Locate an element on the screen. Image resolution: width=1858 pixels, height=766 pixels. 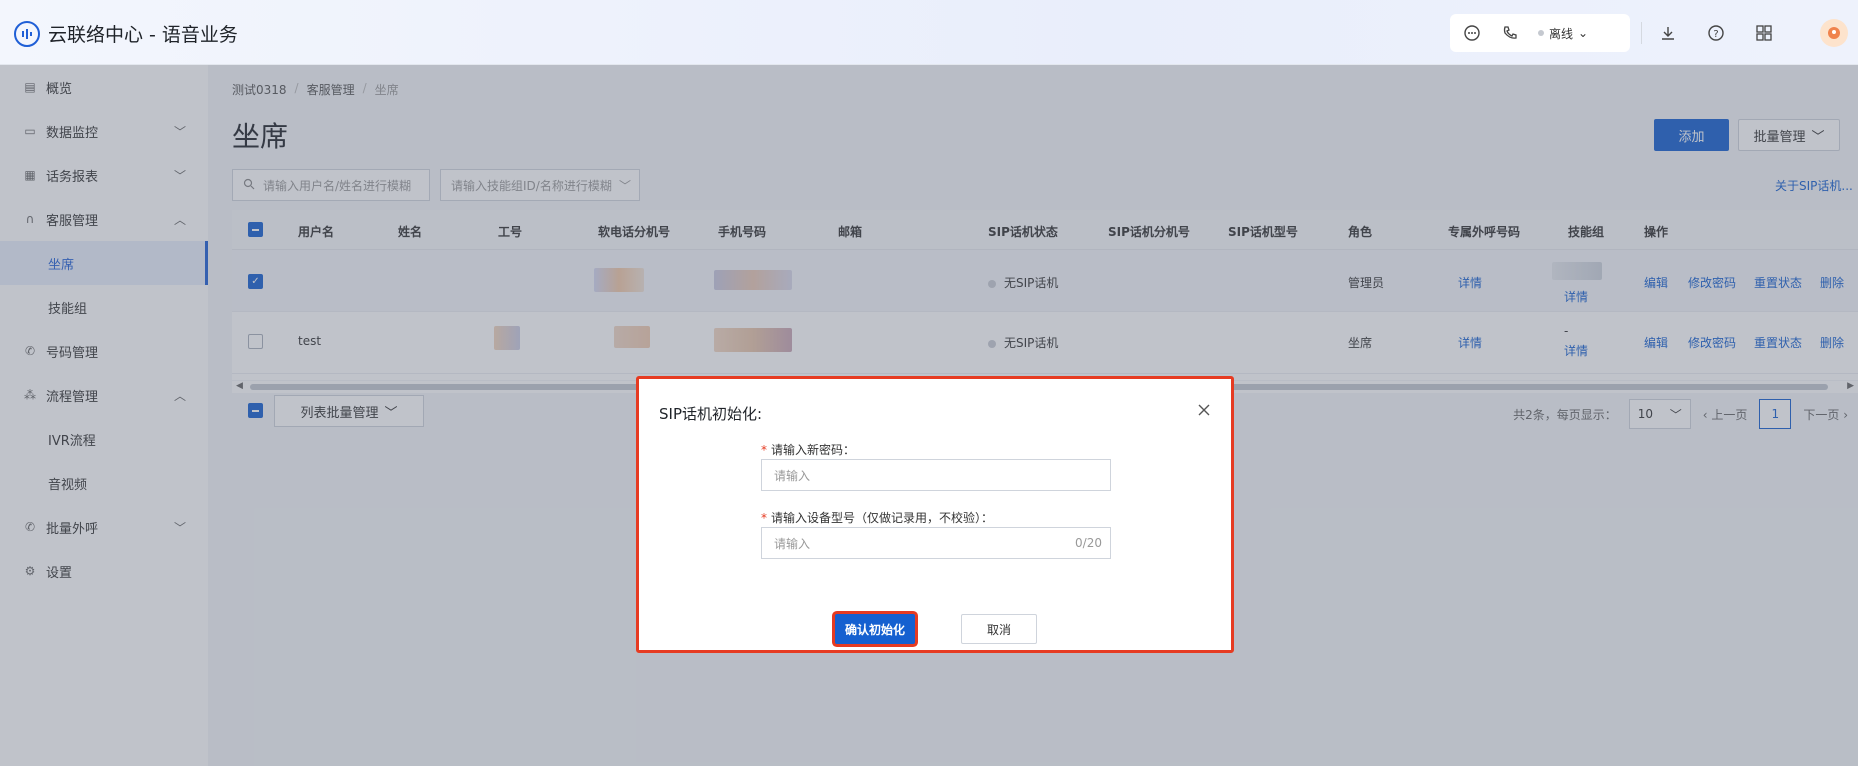
agent-status-dropdown: 离线 ⌄ is located at coordinates (1563, 33).